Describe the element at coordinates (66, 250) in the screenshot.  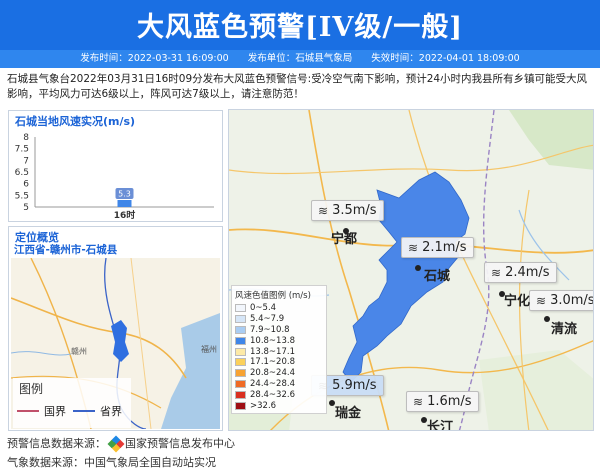
I see `location-path: 江西省-赣州市-石城县` at that location.